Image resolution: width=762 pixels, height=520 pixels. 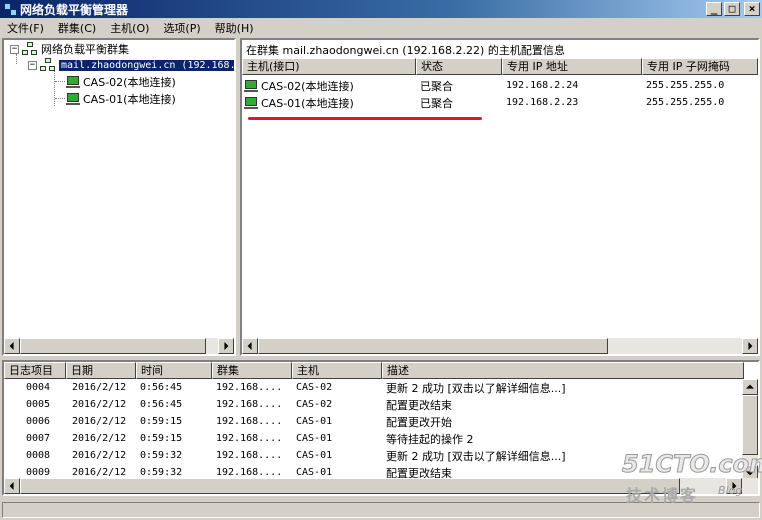 I want to click on log-id: 0004, so click(x=38, y=387).